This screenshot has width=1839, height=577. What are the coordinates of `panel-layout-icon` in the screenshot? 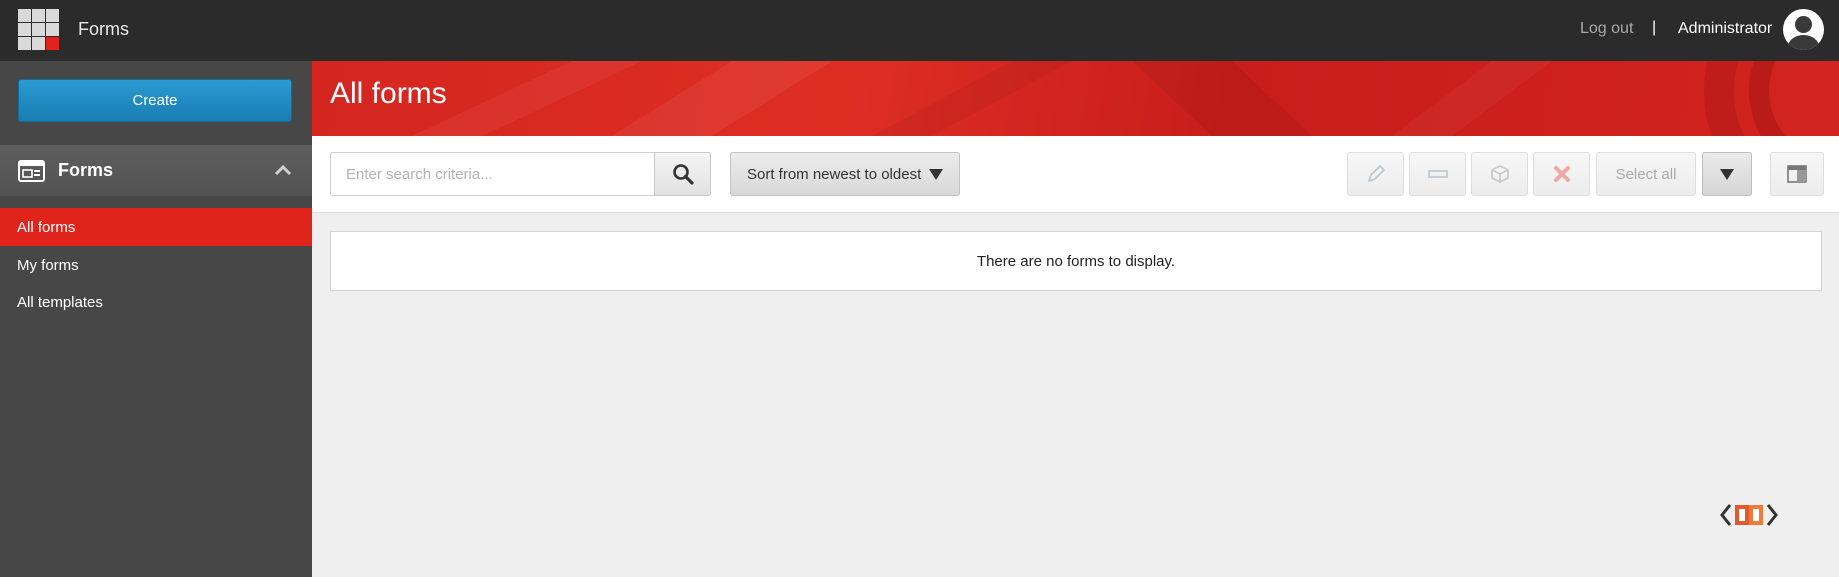 It's located at (1797, 174).